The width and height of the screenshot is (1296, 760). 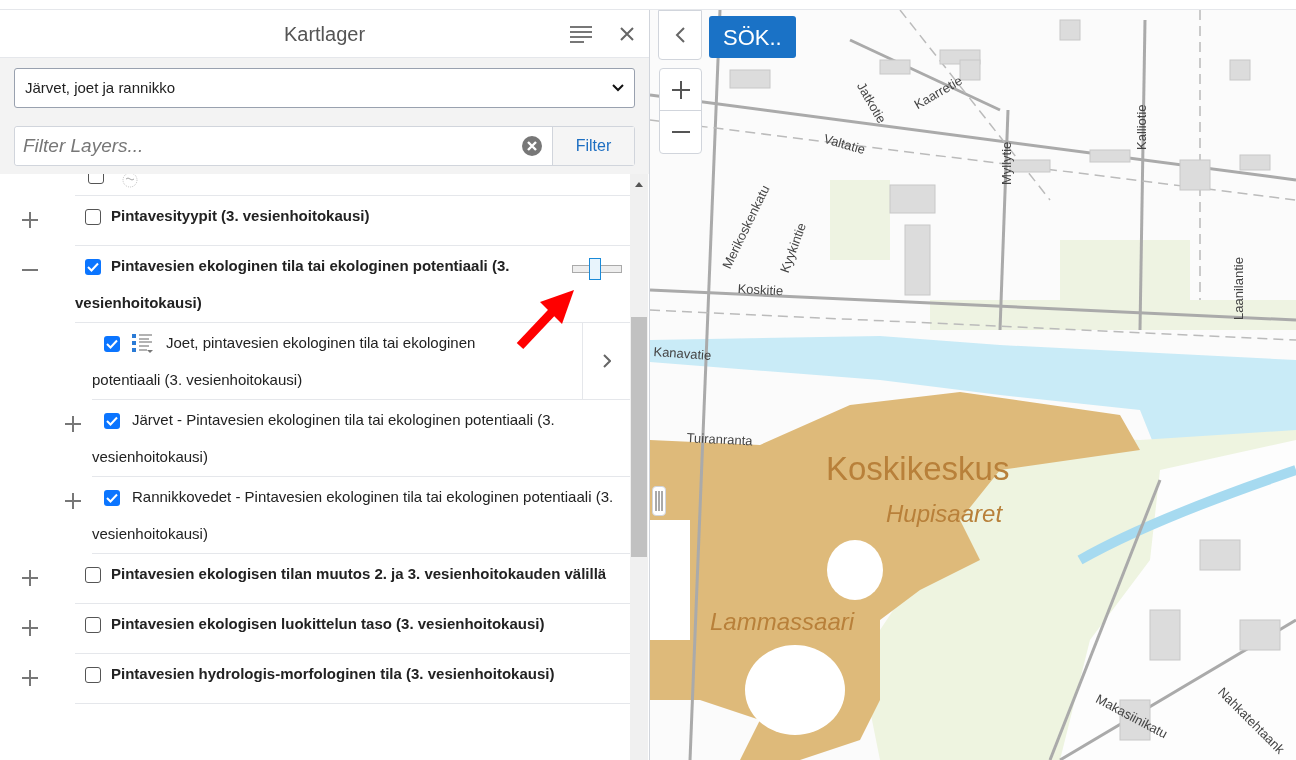 I want to click on menu-icon, so click(x=581, y=34).